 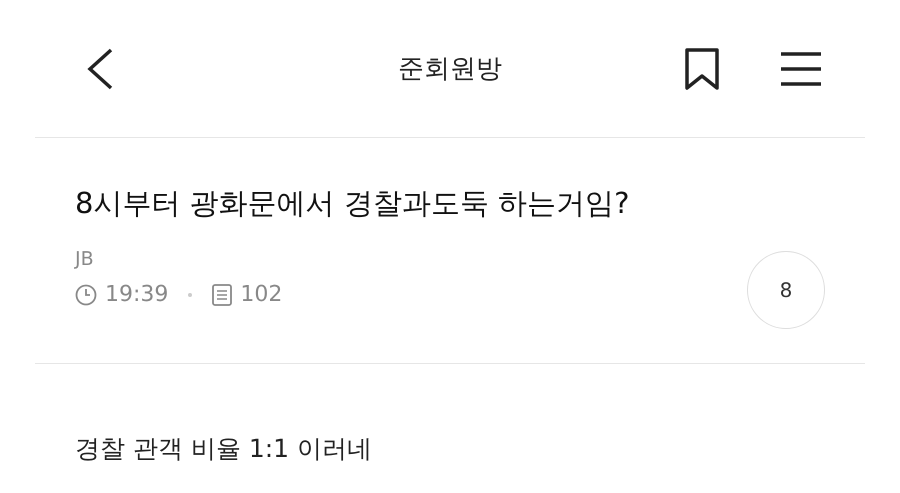 I want to click on clock-icon, so click(x=86, y=295).